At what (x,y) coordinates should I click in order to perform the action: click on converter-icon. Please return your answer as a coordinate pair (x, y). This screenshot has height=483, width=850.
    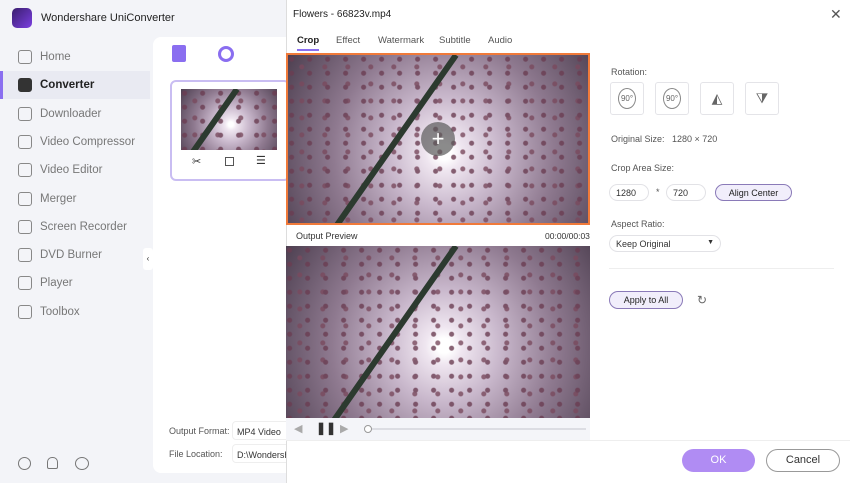
    Looking at the image, I should click on (25, 85).